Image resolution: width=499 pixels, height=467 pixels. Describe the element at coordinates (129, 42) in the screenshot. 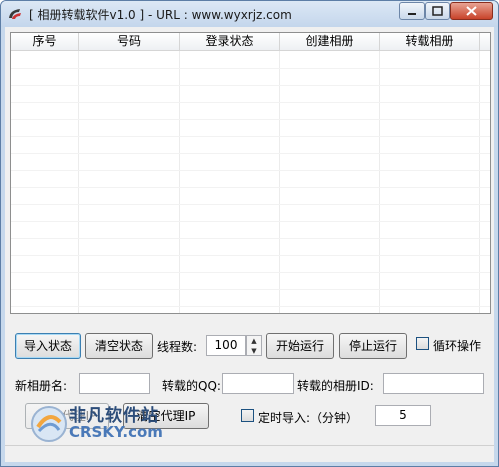

I see `column-header-number: 号码` at that location.